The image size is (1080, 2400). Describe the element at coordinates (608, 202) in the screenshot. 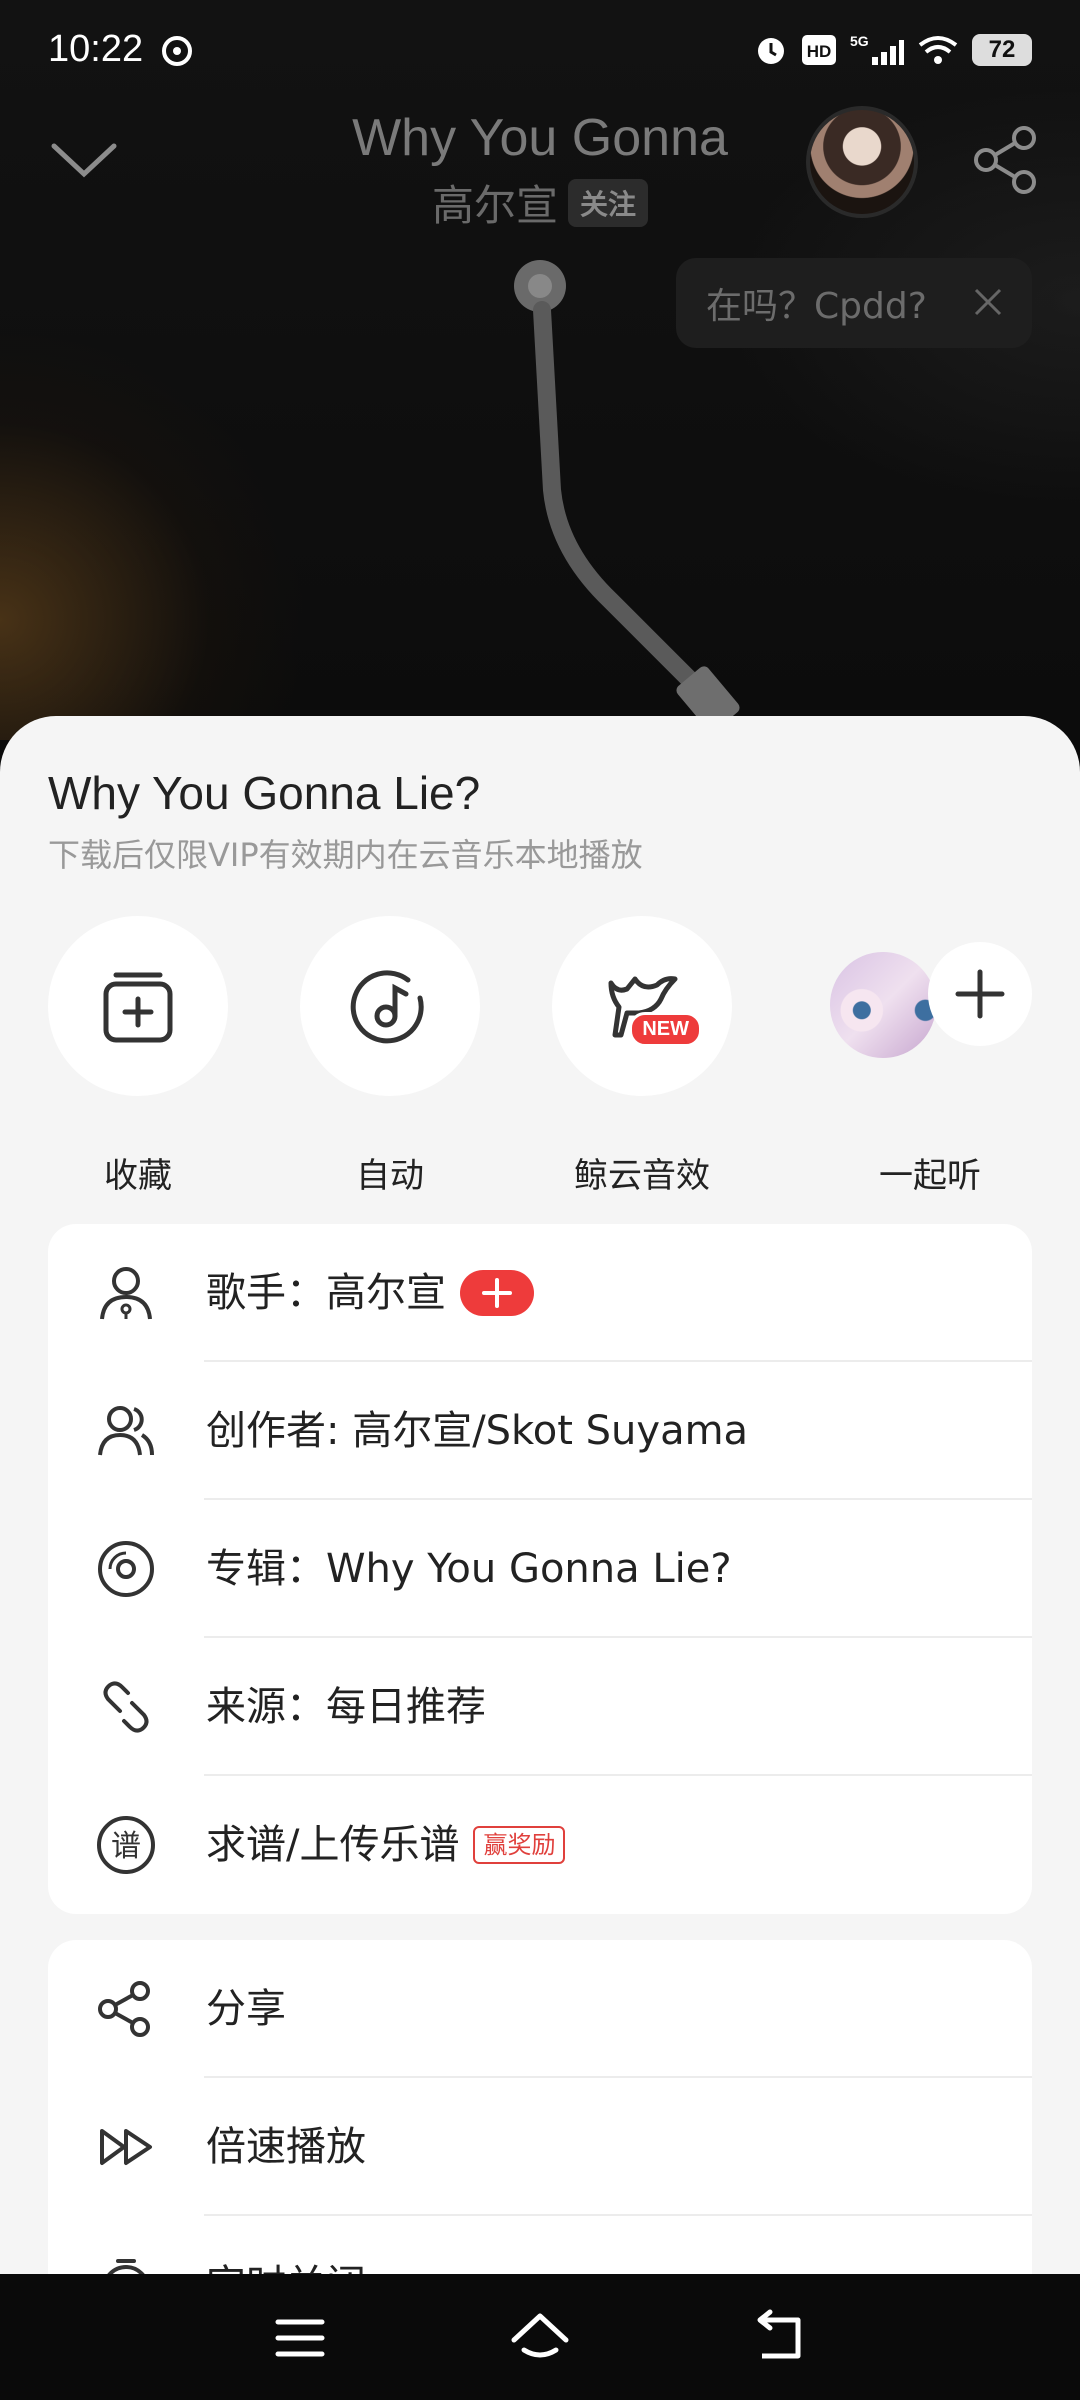

I see `follow-button: 关注` at that location.